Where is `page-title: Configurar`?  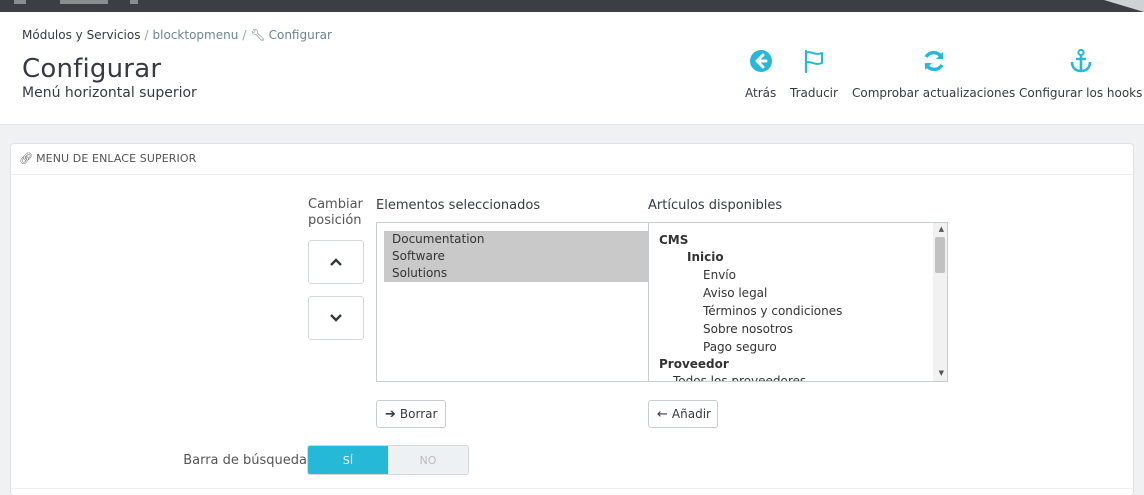
page-title: Configurar is located at coordinates (92, 69).